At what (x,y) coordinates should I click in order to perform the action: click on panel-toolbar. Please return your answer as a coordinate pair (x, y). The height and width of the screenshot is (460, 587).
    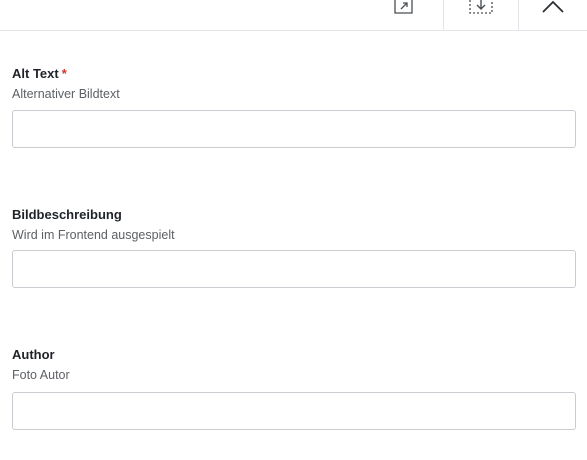
    Looking at the image, I should click on (293, 15).